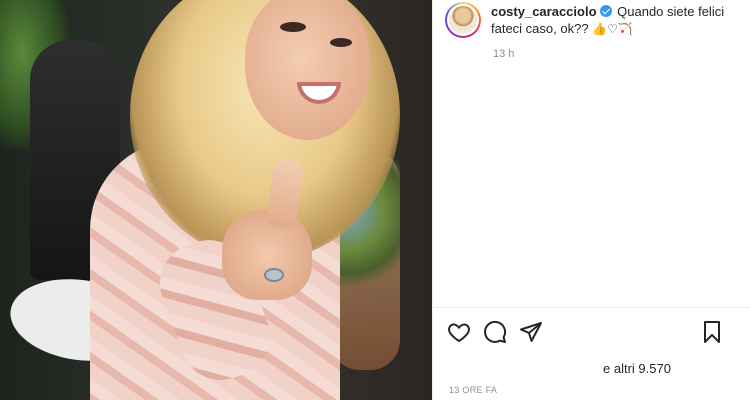 The width and height of the screenshot is (750, 400). What do you see at coordinates (540, 28) in the screenshot?
I see `caption-line-2: fateci caso, ok??` at bounding box center [540, 28].